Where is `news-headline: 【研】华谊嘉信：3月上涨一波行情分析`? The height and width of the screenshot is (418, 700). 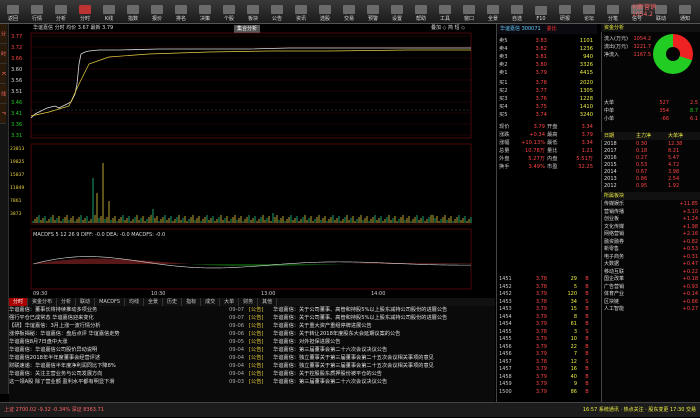 news-headline: 【研】华谊嘉信：3月上涨一波行情分析 is located at coordinates (119, 326).